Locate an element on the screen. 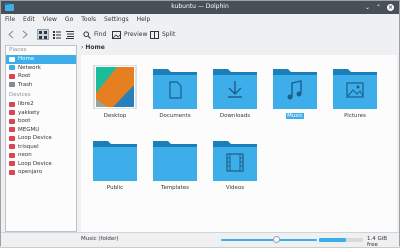  device-item: yakkety is located at coordinates (41, 113).